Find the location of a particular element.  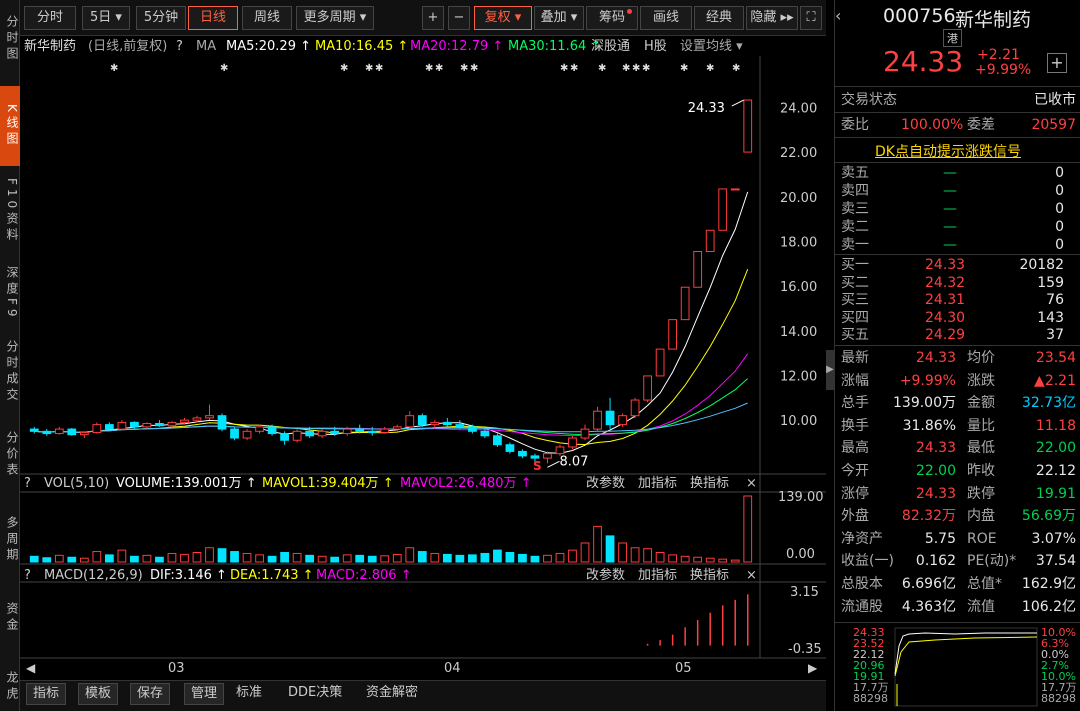

prev-stock-icon: ‹ is located at coordinates (843, 15).